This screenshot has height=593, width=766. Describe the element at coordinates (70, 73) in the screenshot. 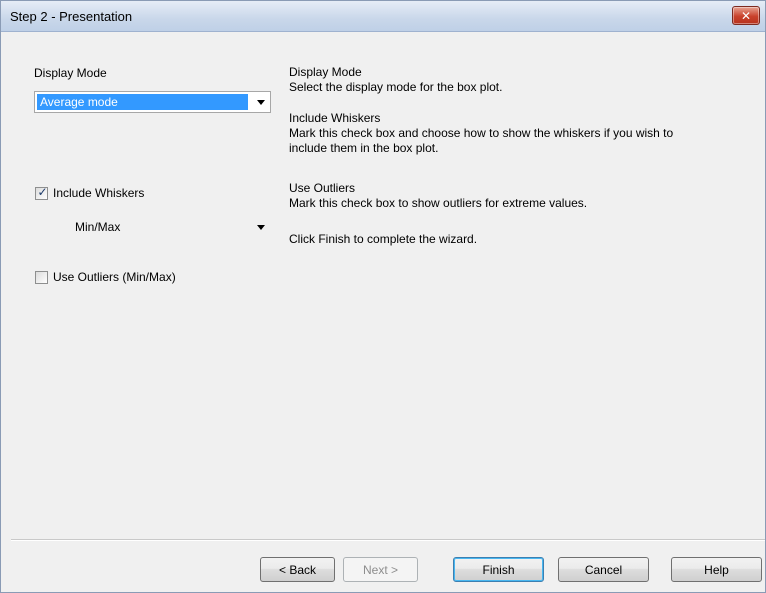

I see `display-mode-label: Display Mode` at that location.